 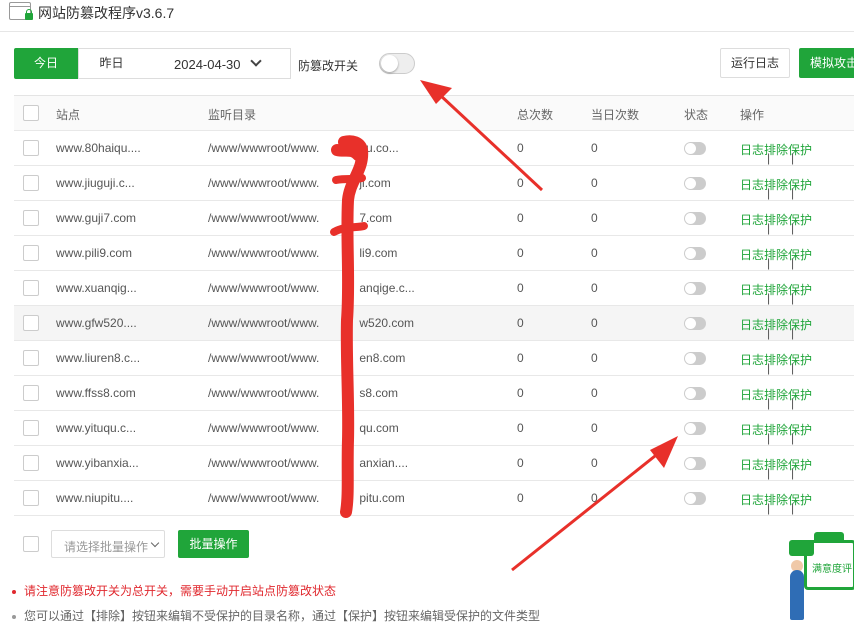 I want to click on watch-directory: /www/wwwroot/www. li9.com, so click(x=302, y=253).